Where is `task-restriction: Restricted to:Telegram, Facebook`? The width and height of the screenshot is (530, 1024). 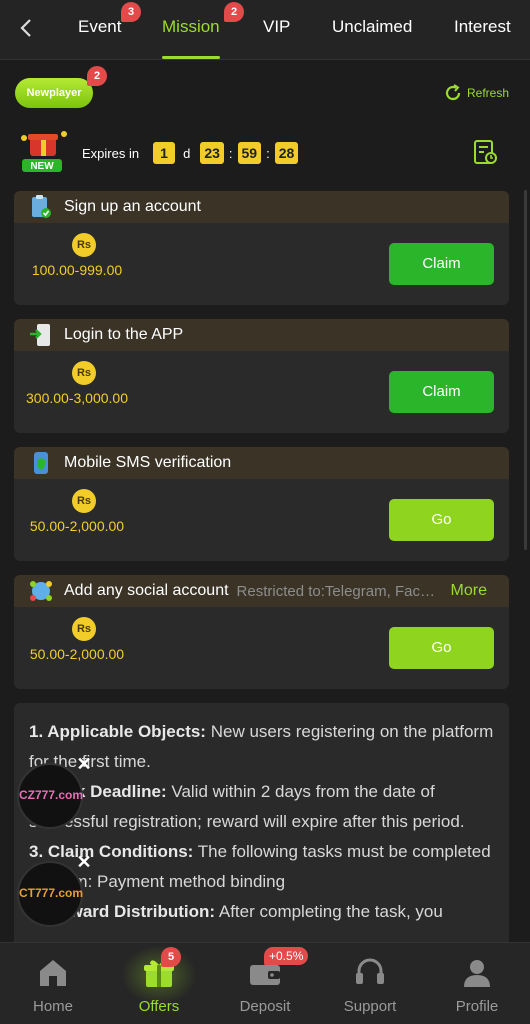 task-restriction: Restricted to:Telegram, Facebook is located at coordinates (339, 591).